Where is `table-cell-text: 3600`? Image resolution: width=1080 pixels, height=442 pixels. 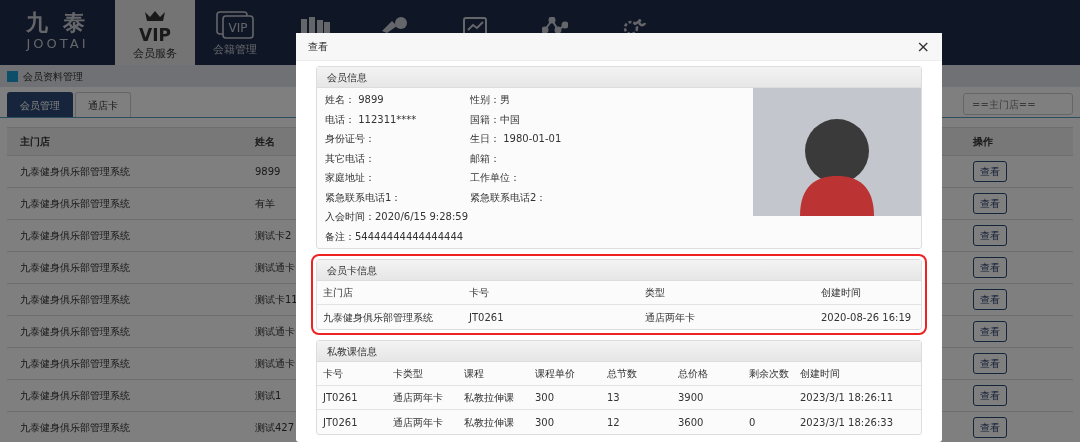
table-cell-text: 3600 is located at coordinates (691, 422).